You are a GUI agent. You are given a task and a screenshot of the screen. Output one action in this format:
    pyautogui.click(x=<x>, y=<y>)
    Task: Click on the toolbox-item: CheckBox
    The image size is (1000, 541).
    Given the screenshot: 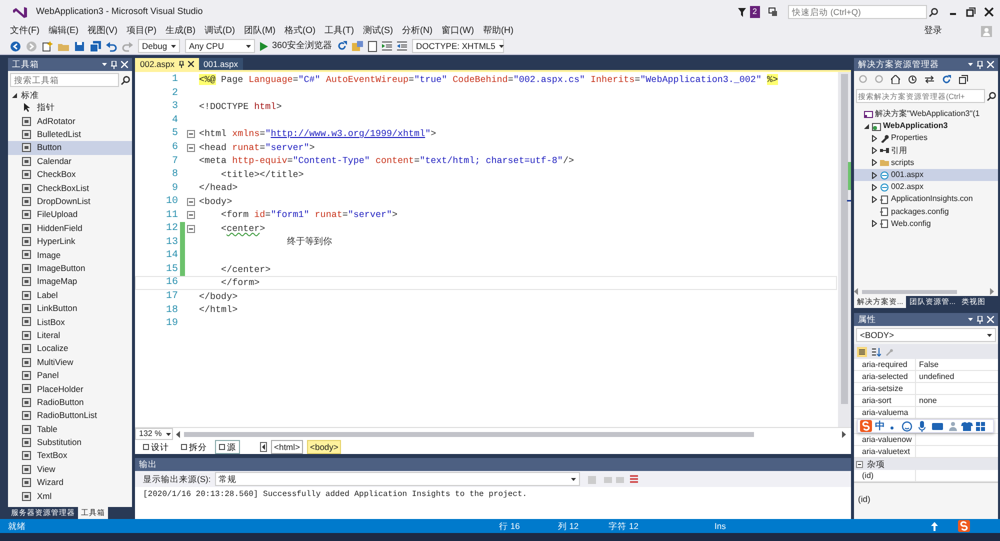 What is the action you would take?
    pyautogui.click(x=70, y=175)
    